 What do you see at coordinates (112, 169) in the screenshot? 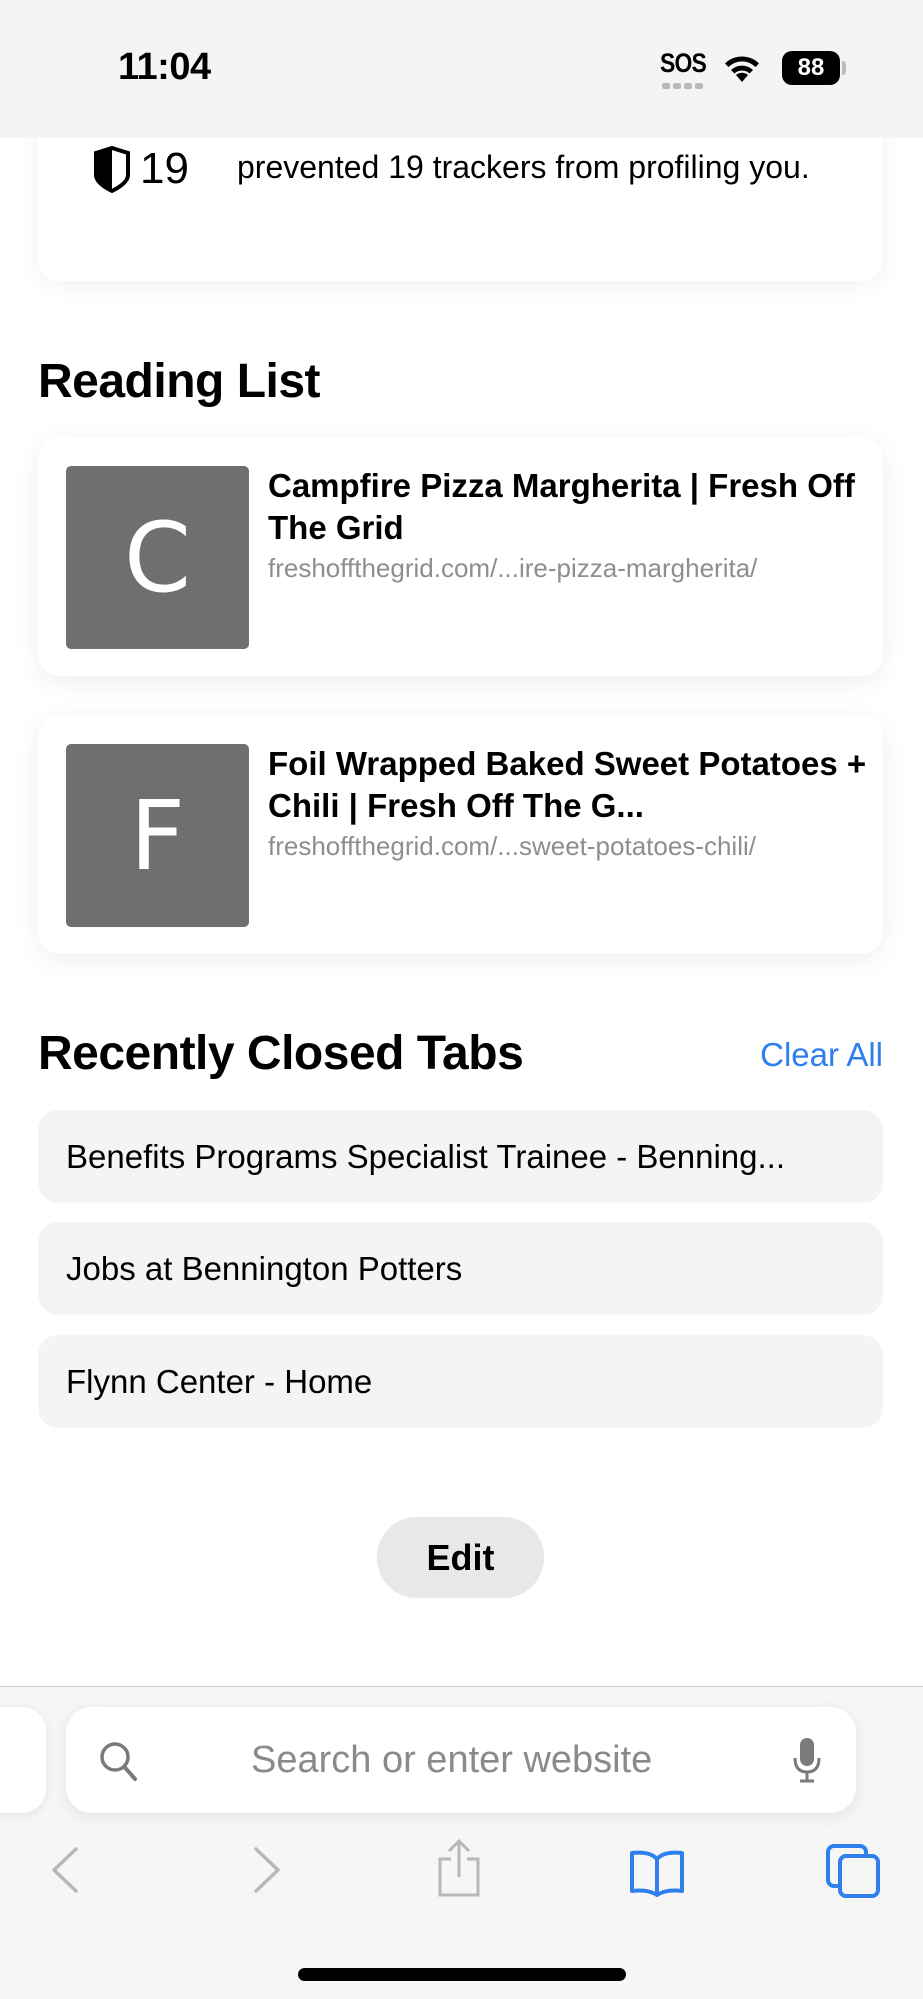
I see `shield-icon` at bounding box center [112, 169].